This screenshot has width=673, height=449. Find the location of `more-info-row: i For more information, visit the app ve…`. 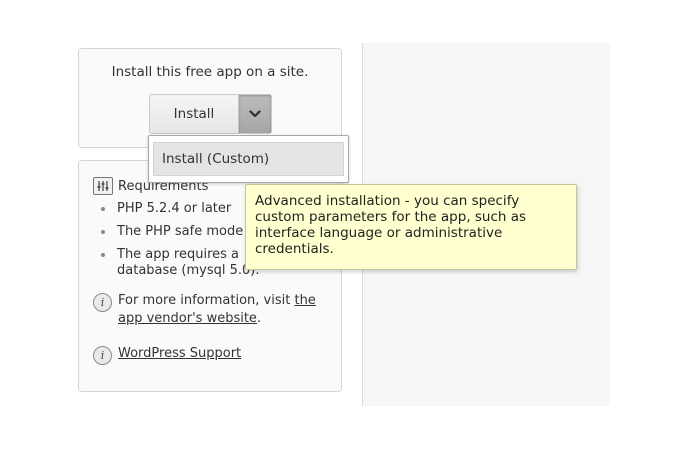

more-info-row: i For more information, visit the app ve… is located at coordinates (213, 310).